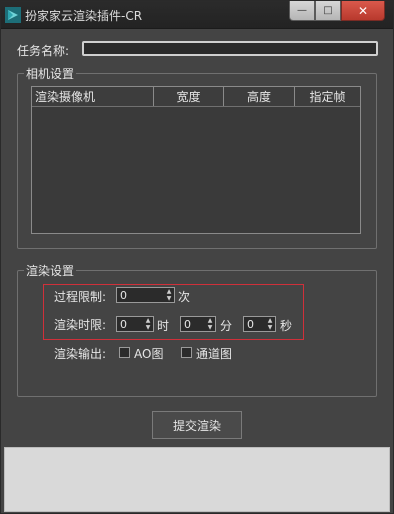 The height and width of the screenshot is (514, 394). Describe the element at coordinates (186, 352) in the screenshot. I see `channel-checkbox` at that location.